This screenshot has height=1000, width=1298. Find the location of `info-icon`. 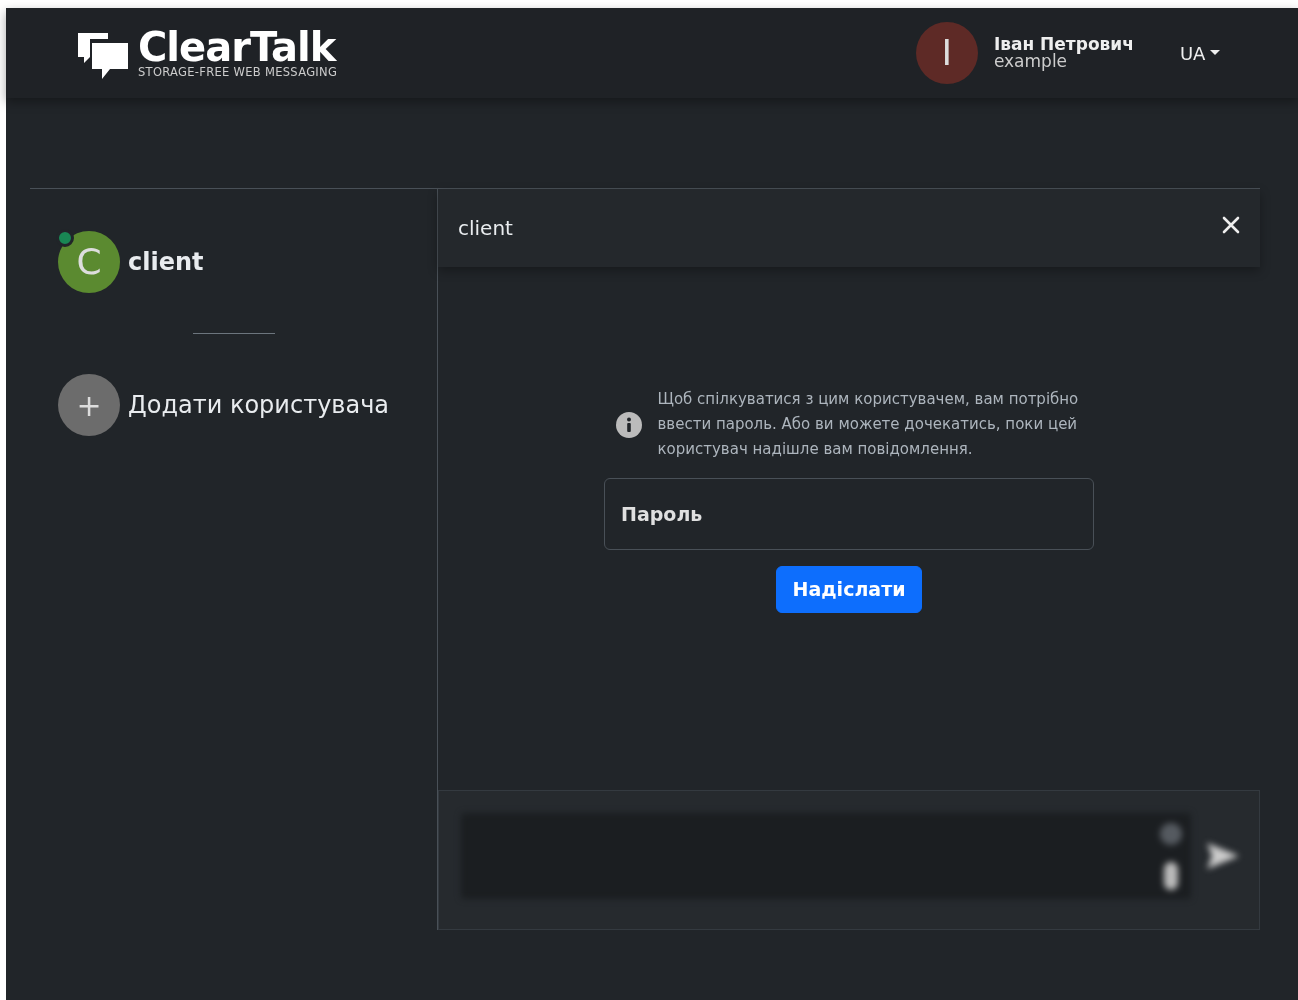

info-icon is located at coordinates (628, 424).